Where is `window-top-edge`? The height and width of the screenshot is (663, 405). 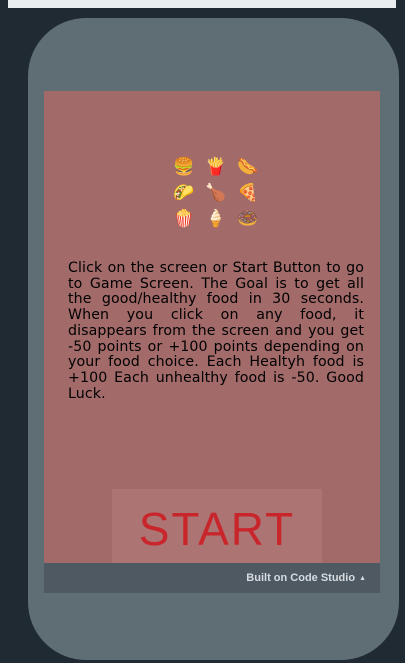
window-top-edge is located at coordinates (202, 4).